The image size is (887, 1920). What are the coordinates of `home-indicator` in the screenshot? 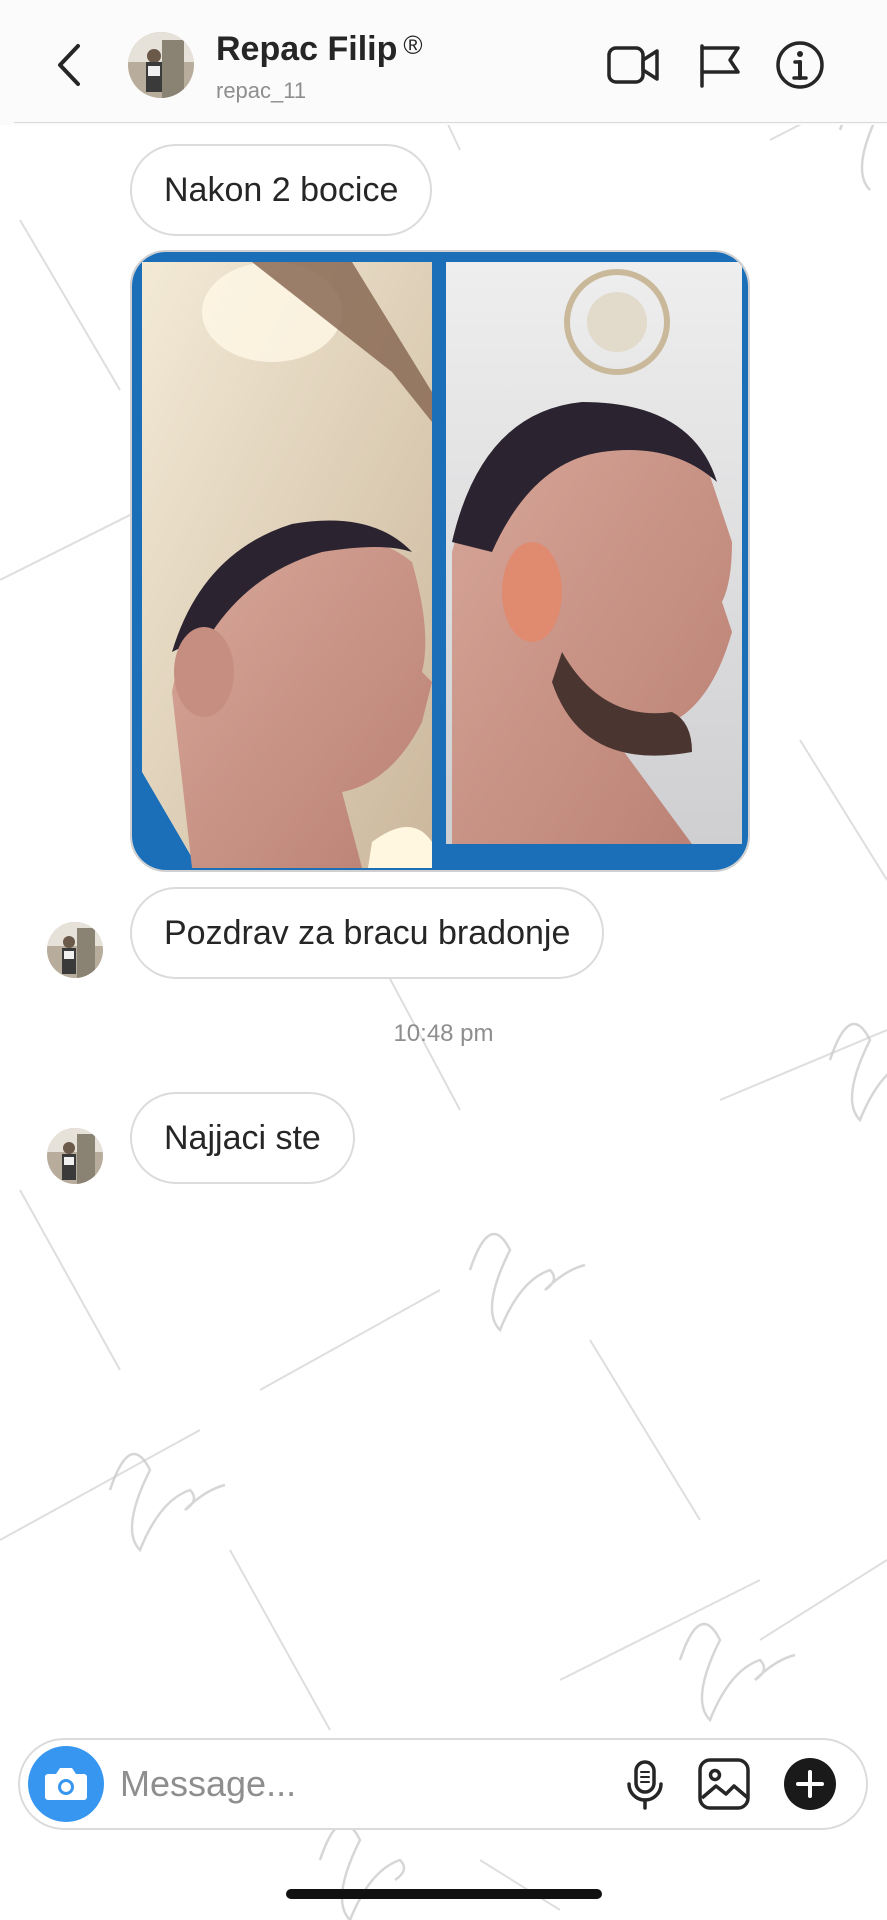 It's located at (444, 1894).